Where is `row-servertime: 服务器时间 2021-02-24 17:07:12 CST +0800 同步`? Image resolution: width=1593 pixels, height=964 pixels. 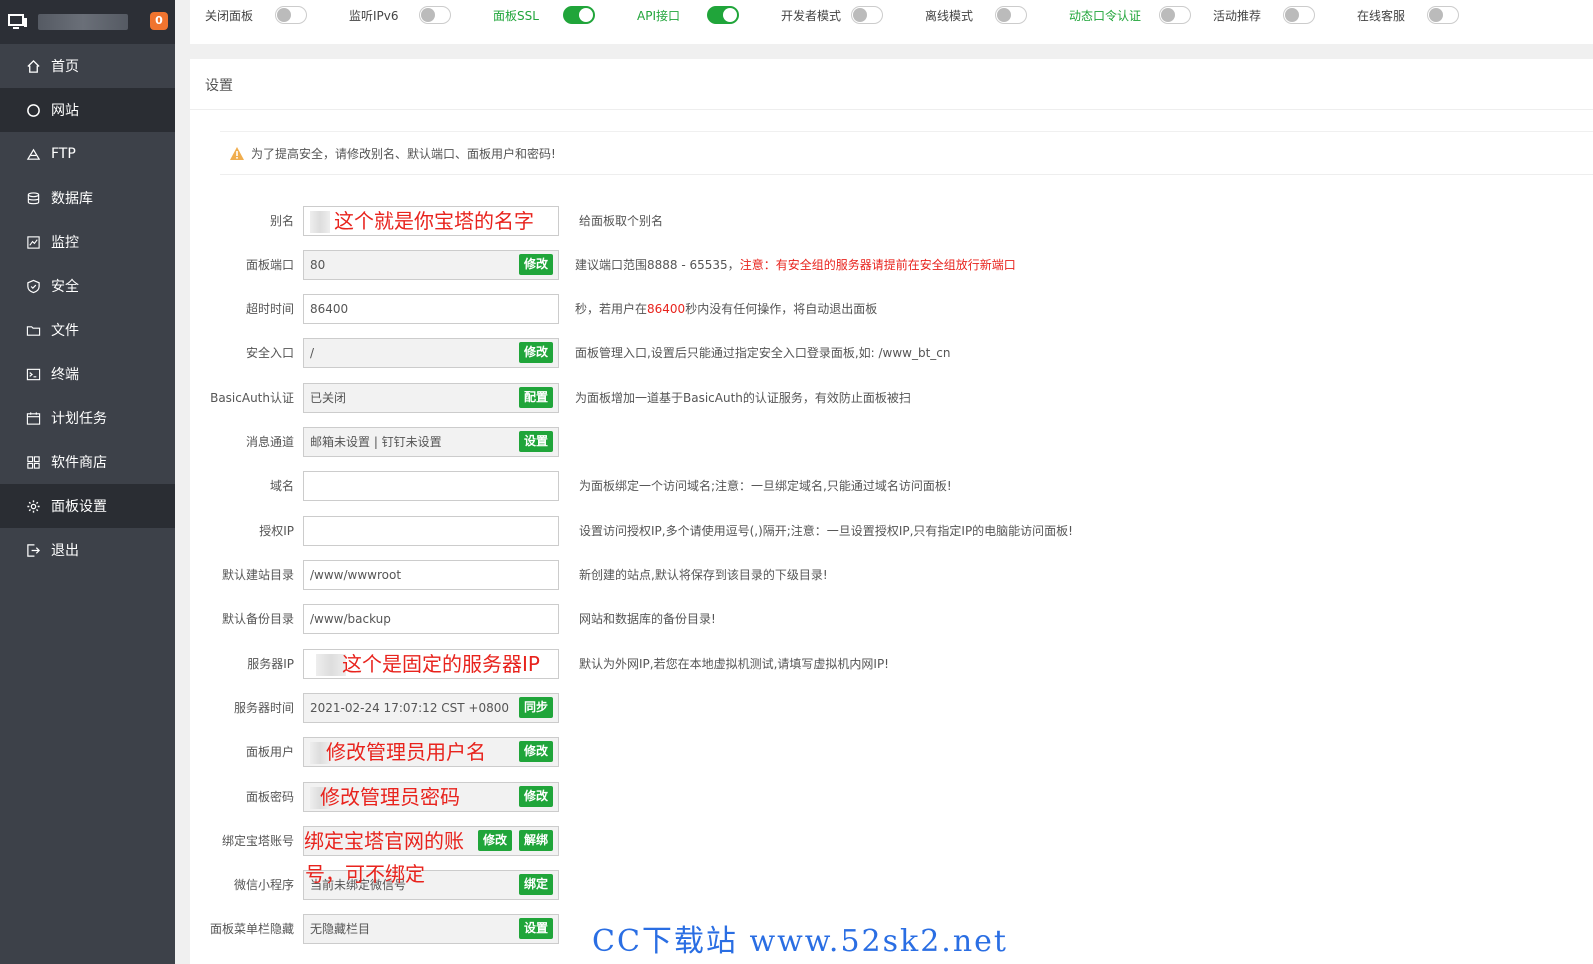 row-servertime: 服务器时间 2021-02-24 17:07:12 CST +0800 同步 is located at coordinates (891, 709).